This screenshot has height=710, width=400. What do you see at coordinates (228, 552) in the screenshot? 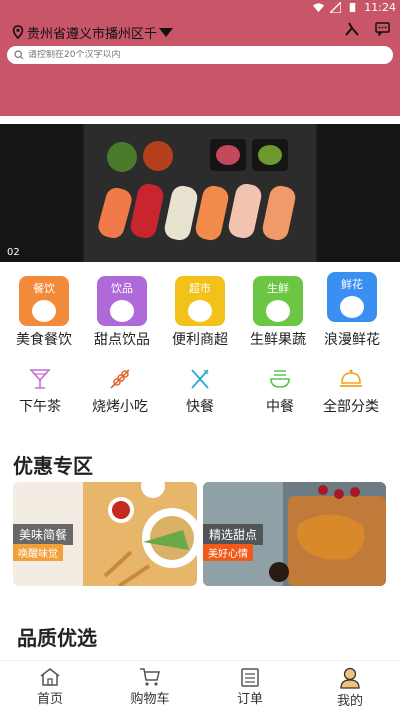
I see `promo-dessert-subtitle: 美好心情` at bounding box center [228, 552].